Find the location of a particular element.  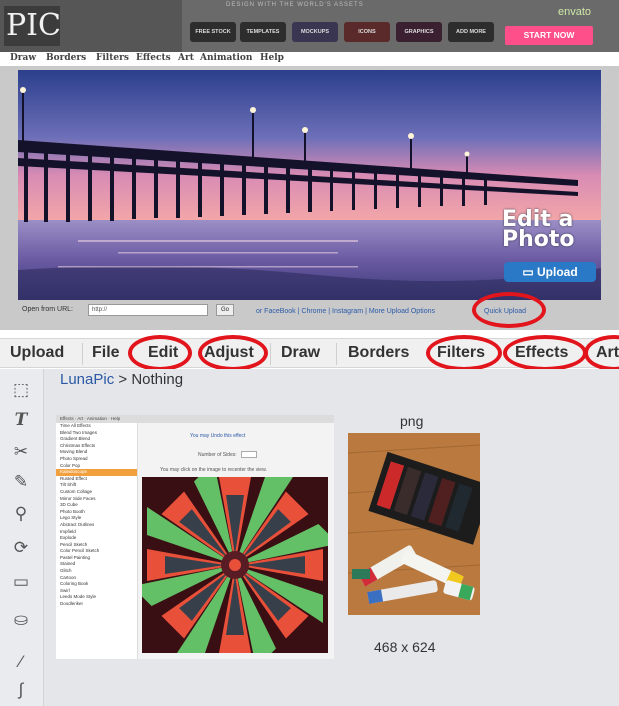

effect-list-item: Cartoon is located at coordinates (96, 578).